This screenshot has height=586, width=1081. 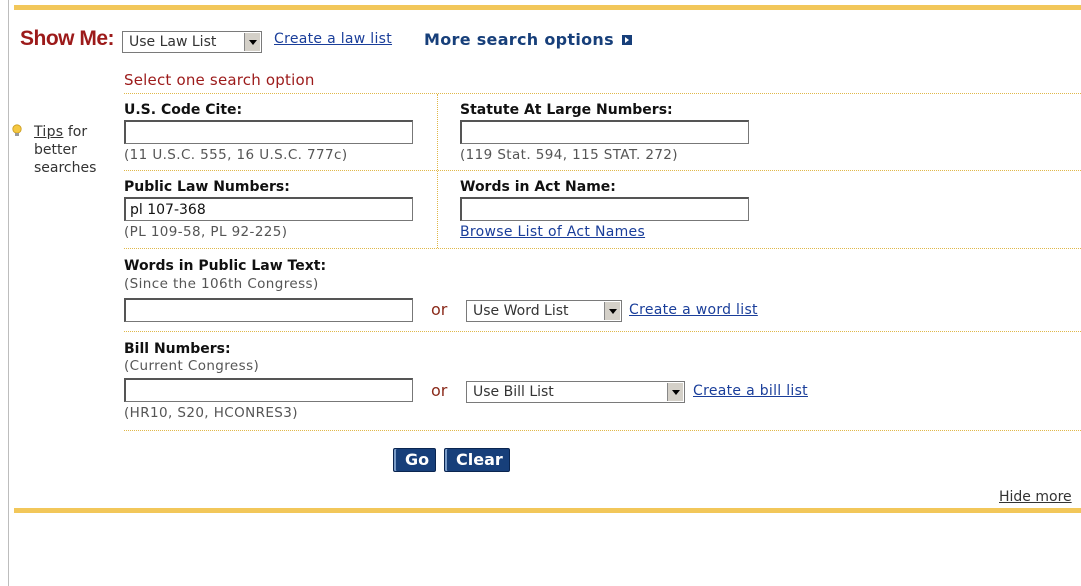 What do you see at coordinates (569, 155) in the screenshot?
I see `statute-hint: (119 Stat. 594, 115 STAT. 272)` at bounding box center [569, 155].